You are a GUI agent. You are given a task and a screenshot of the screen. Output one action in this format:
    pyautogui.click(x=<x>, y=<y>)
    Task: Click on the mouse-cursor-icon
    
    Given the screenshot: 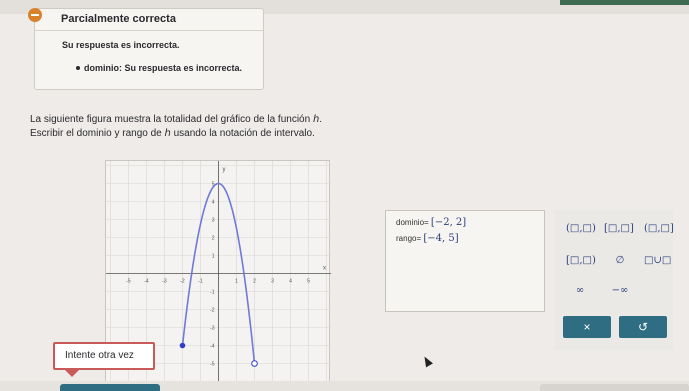 What is the action you would take?
    pyautogui.click(x=427, y=361)
    